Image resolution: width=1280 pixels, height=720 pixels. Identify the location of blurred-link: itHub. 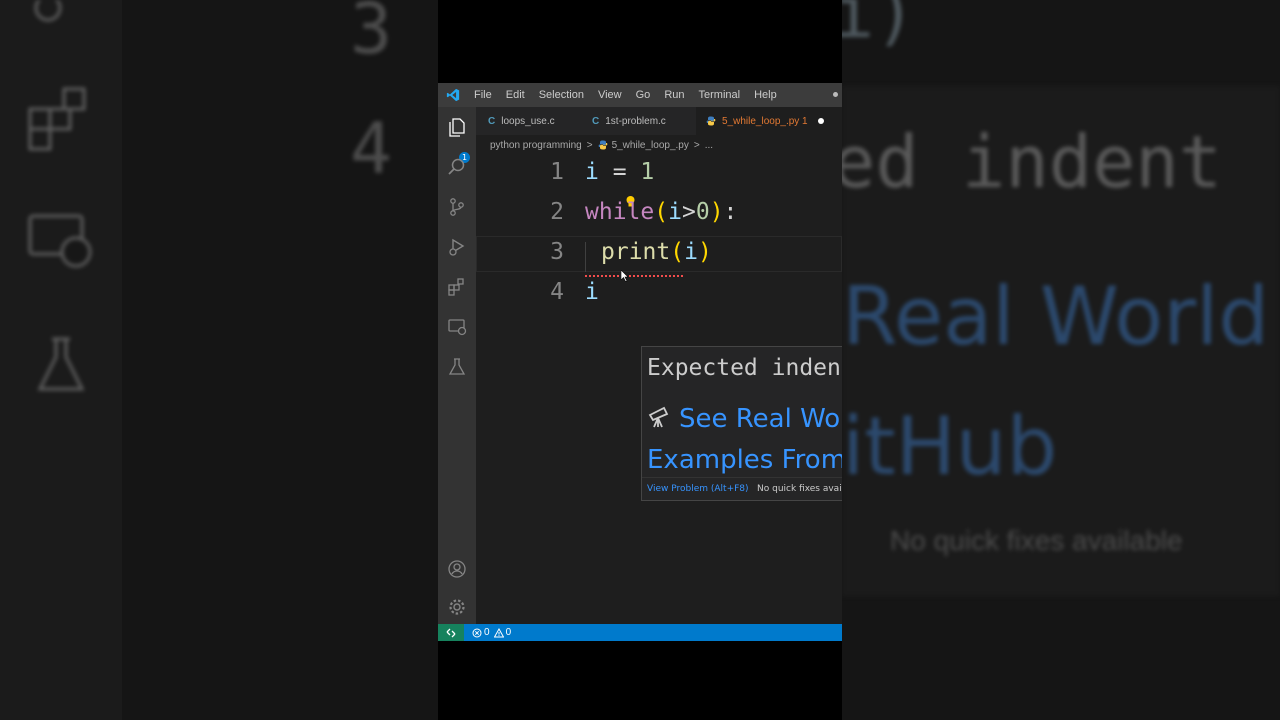
(950, 446).